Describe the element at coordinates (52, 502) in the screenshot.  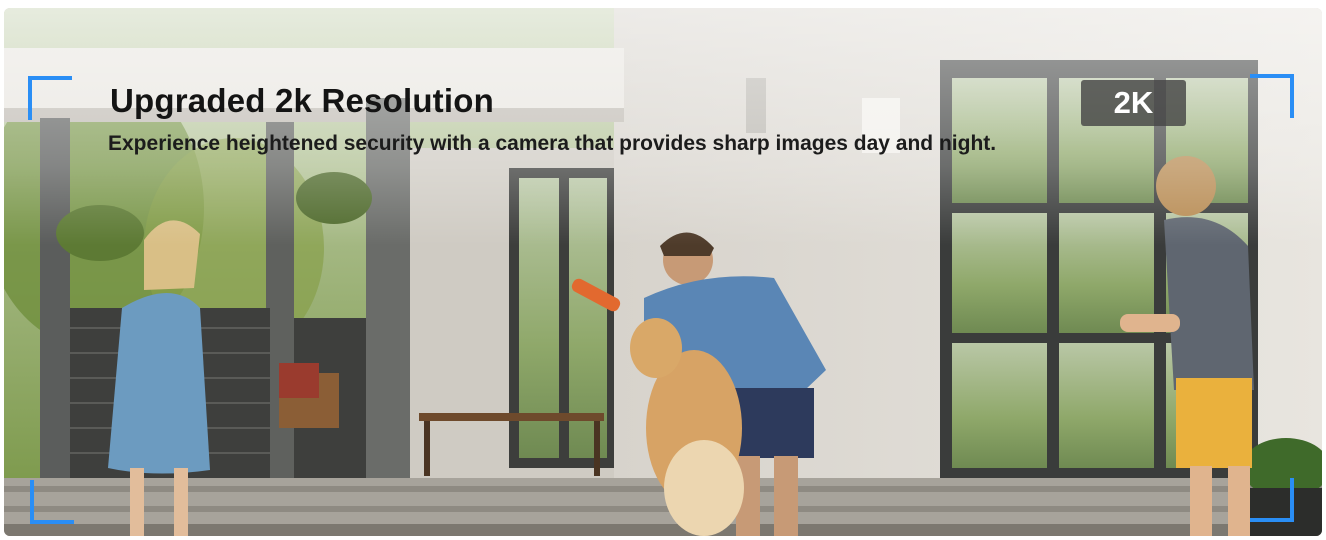
I see `frame-corner-bottom-left` at that location.